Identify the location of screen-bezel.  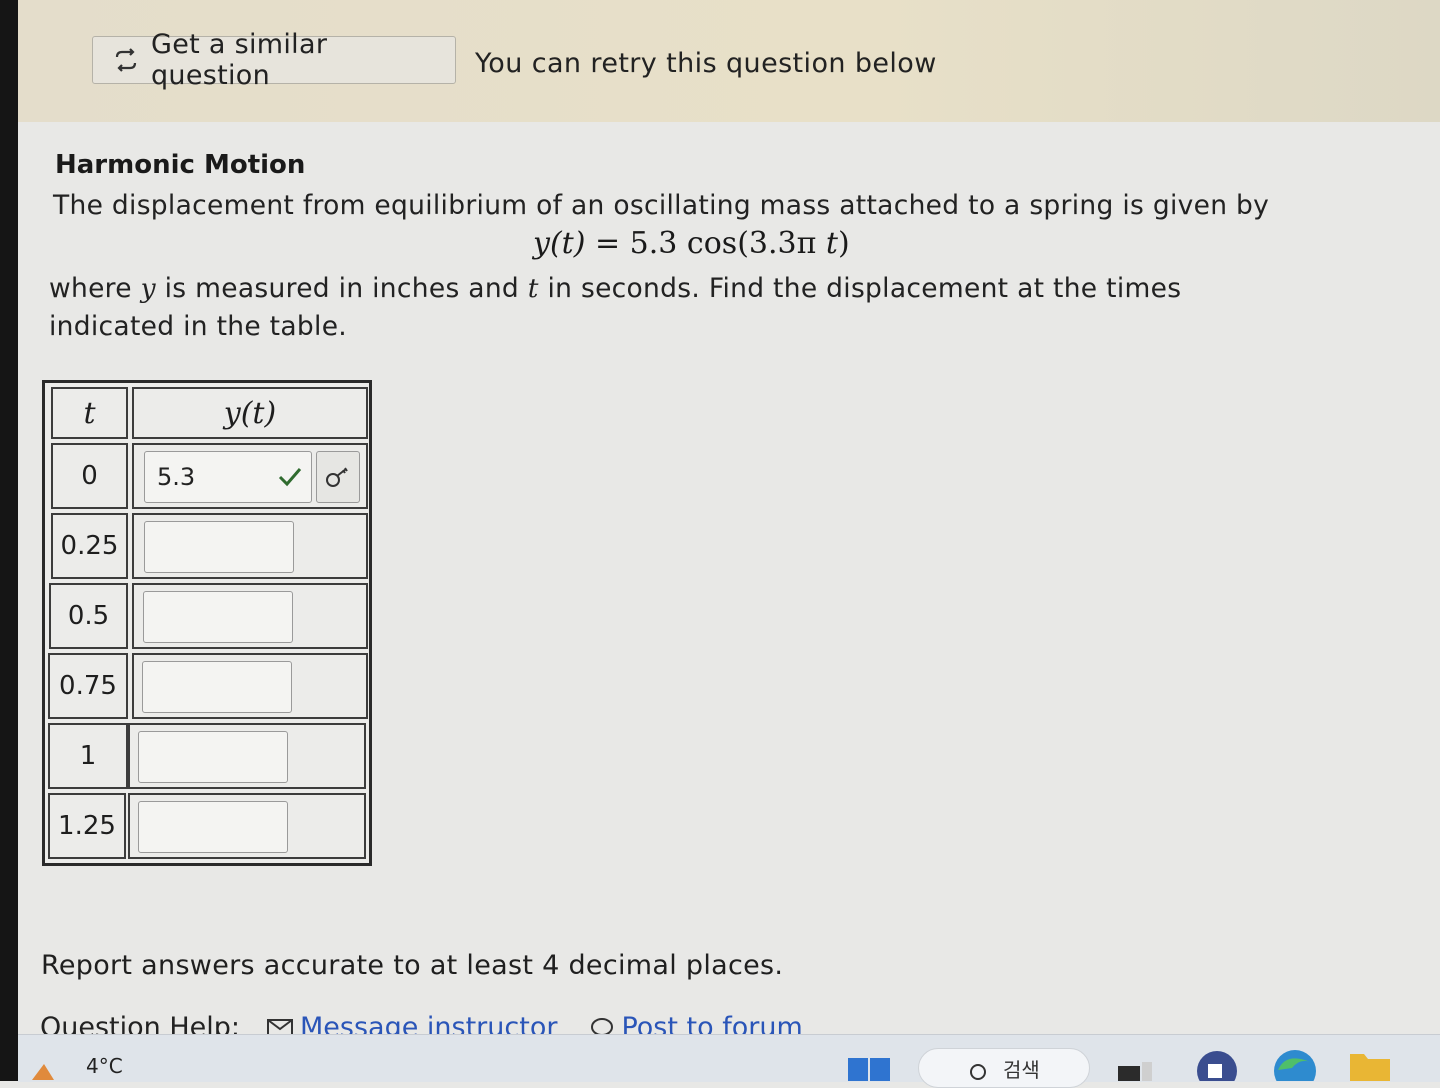
(9, 540).